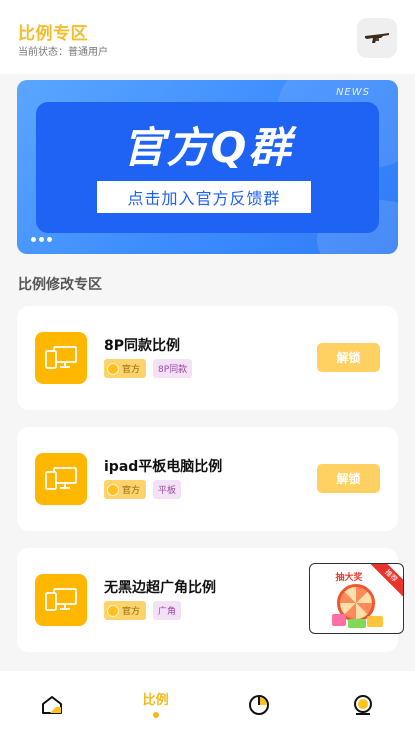 The image size is (415, 738). I want to click on tab-profile, so click(363, 704).